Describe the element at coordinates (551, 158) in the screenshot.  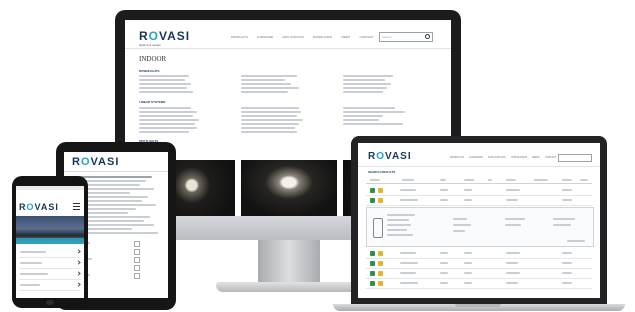
I see `laptop-nav-contact: CONTACT` at that location.